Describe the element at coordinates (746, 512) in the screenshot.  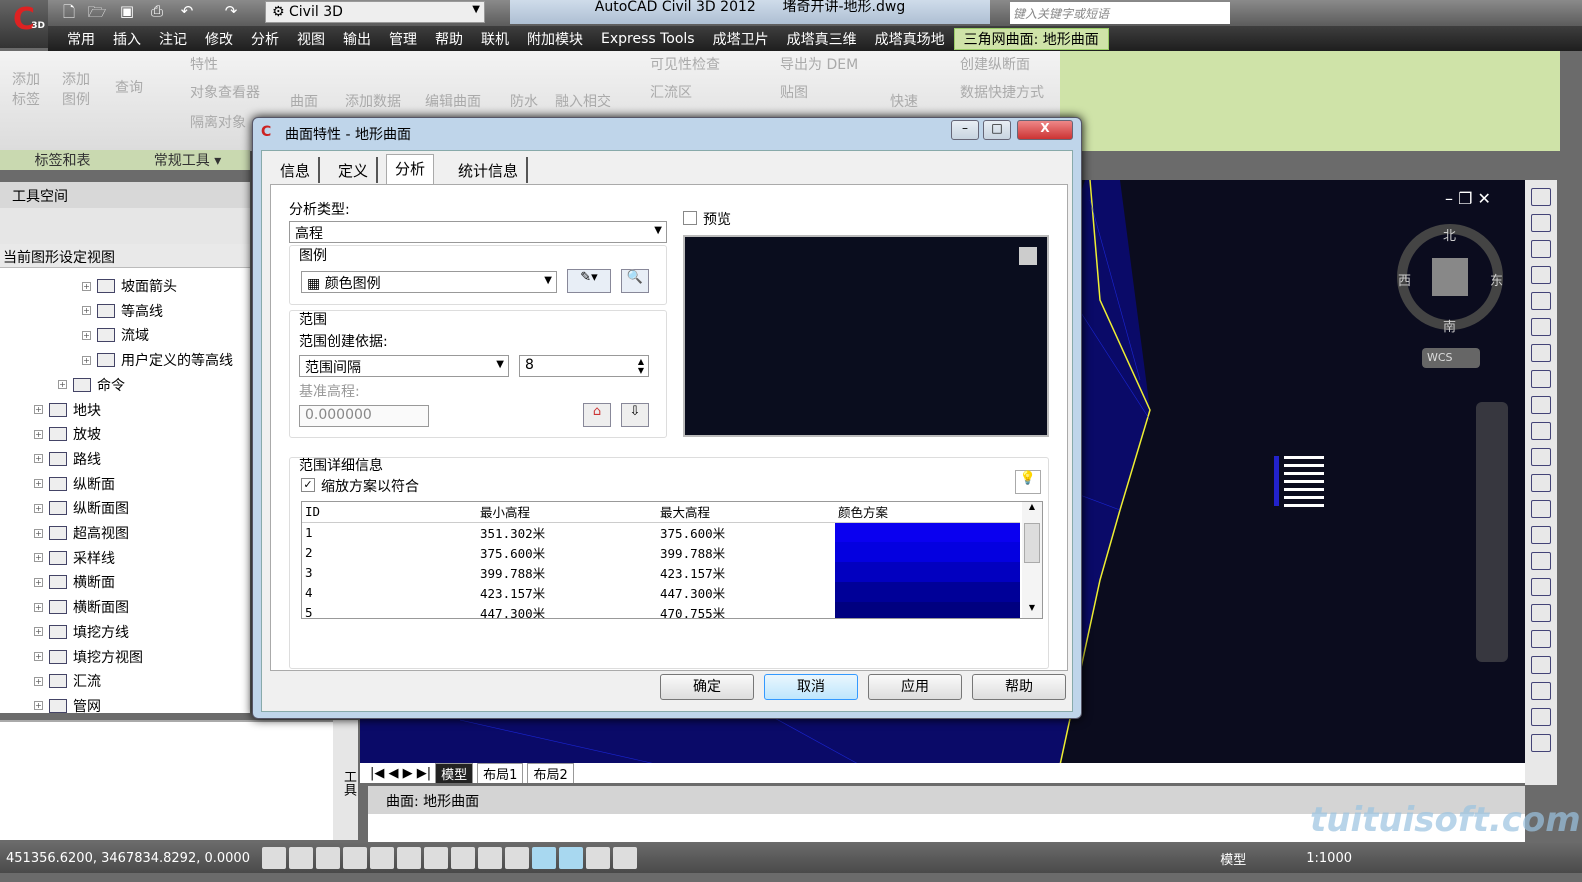
I see `col-max-elev: 最大高程` at that location.